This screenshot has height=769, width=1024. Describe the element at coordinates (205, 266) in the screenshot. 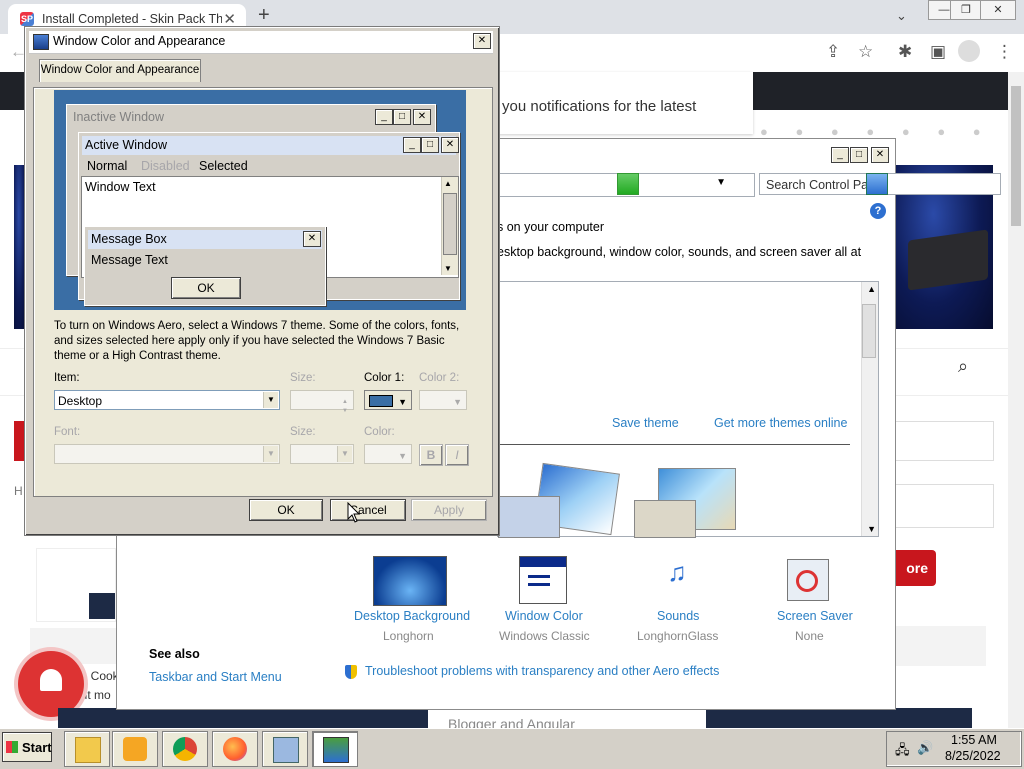

I see `preview-message-box: Message Box ✕ Message Text OK` at that location.